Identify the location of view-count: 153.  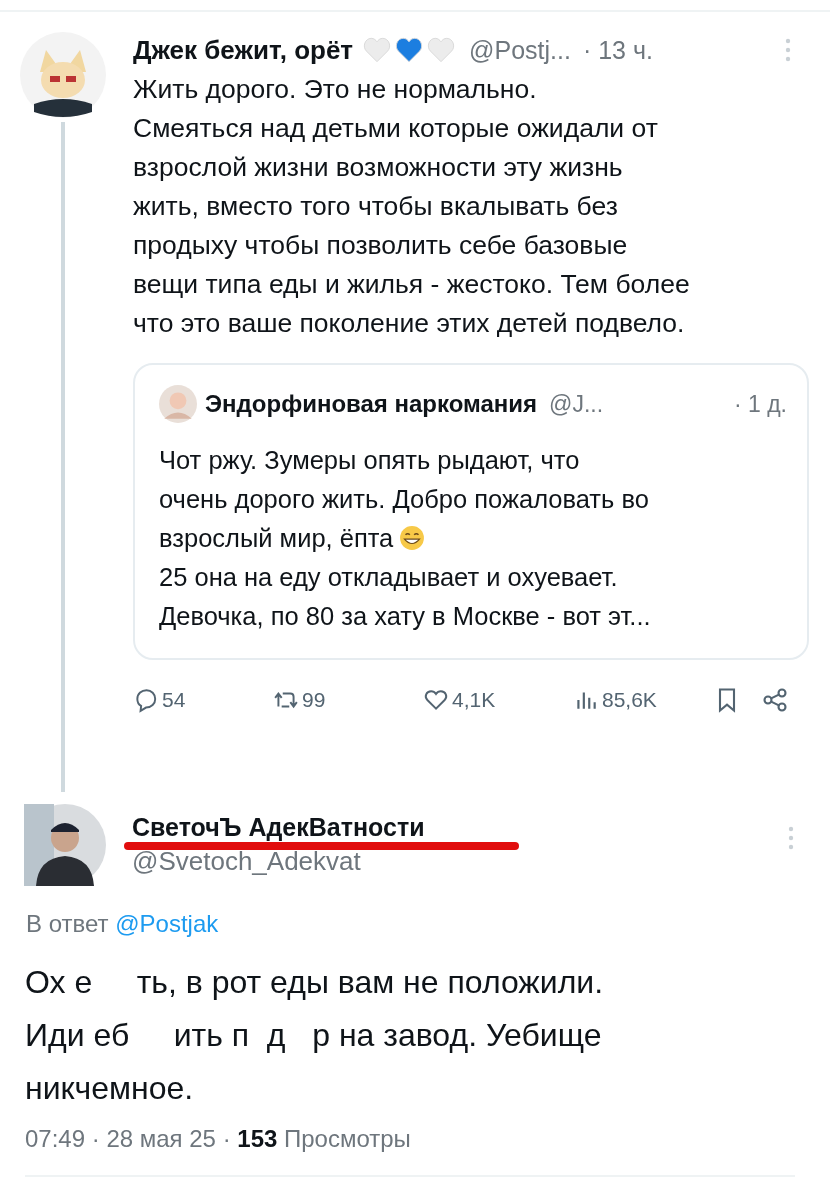
(257, 1138).